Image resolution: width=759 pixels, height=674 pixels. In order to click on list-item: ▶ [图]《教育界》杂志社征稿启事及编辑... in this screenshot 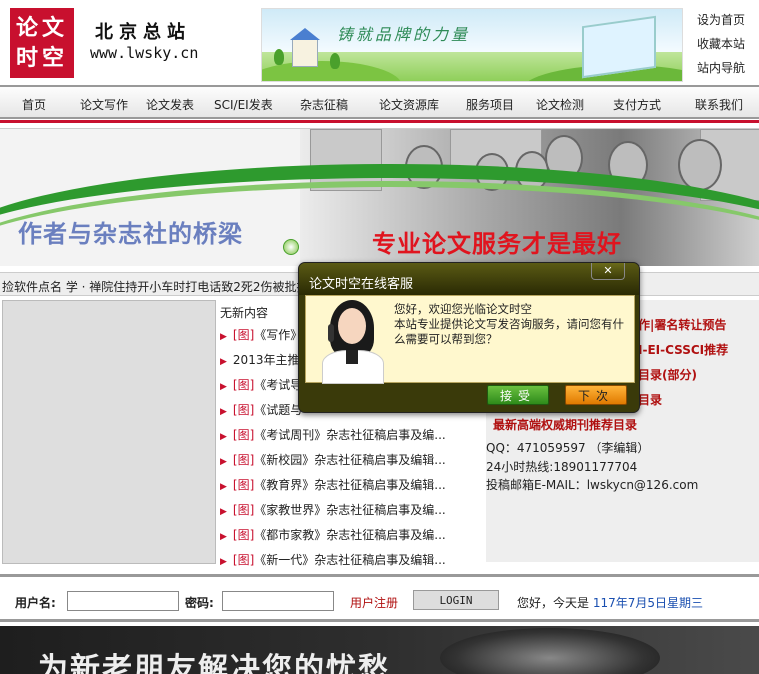, I will do `click(333, 484)`.